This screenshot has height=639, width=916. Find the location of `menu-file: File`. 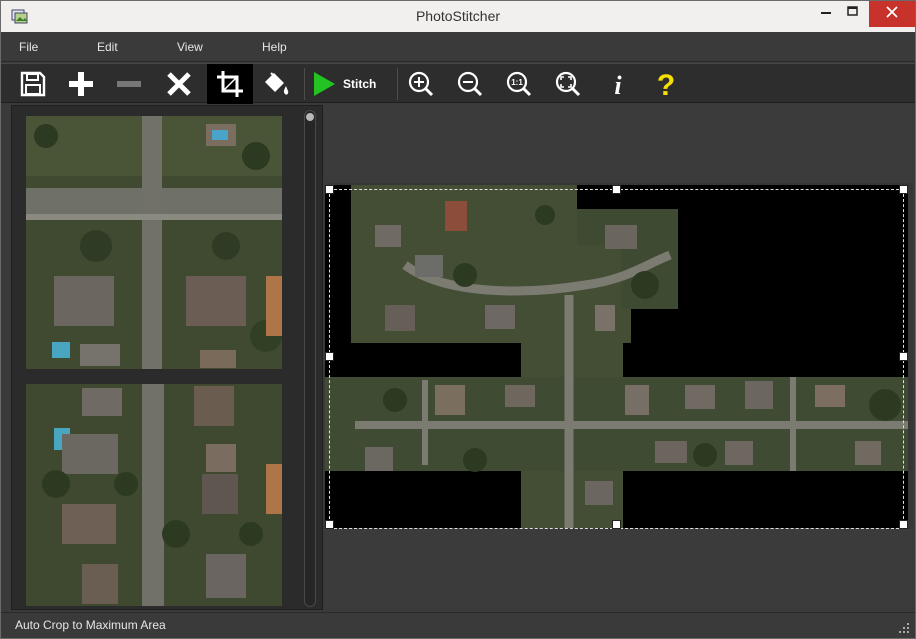

menu-file: File is located at coordinates (28, 47).